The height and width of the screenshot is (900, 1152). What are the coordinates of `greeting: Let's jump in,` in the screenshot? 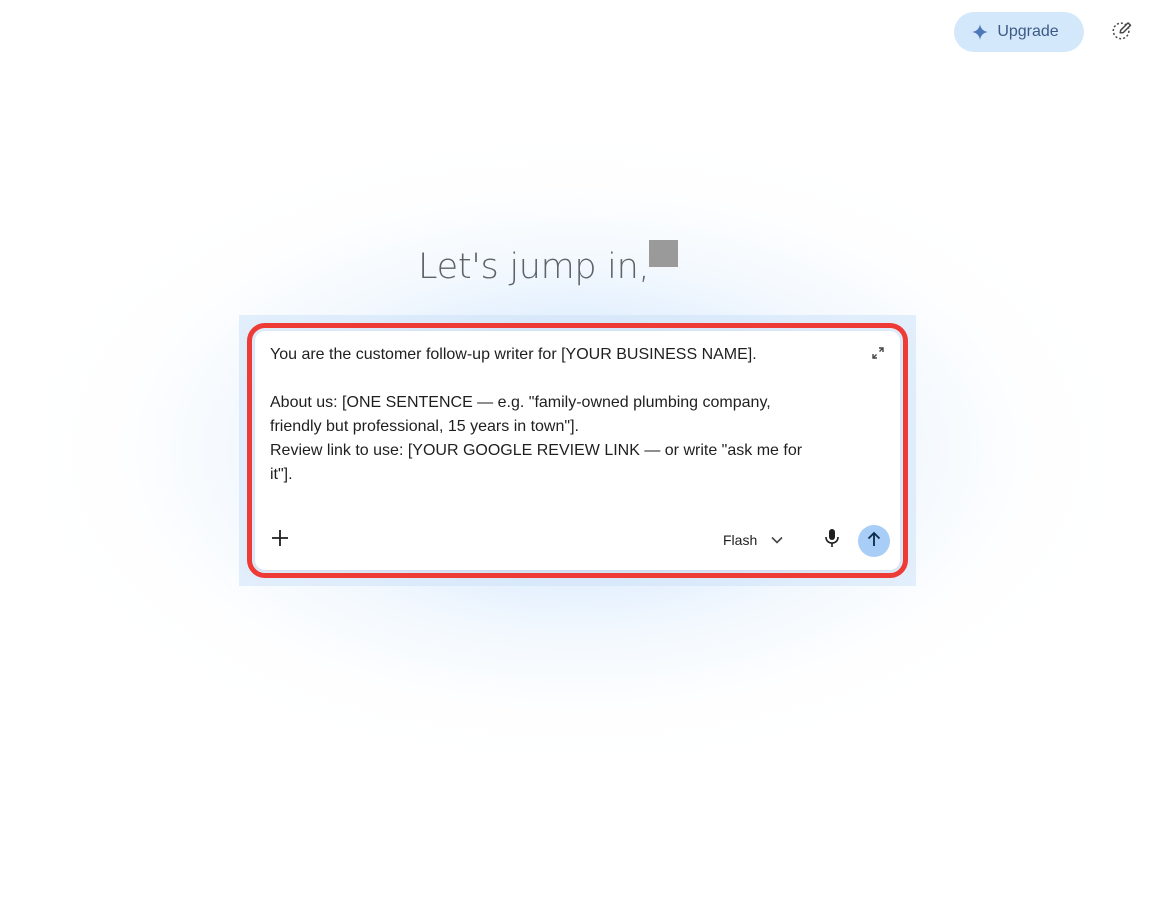 It's located at (548, 265).